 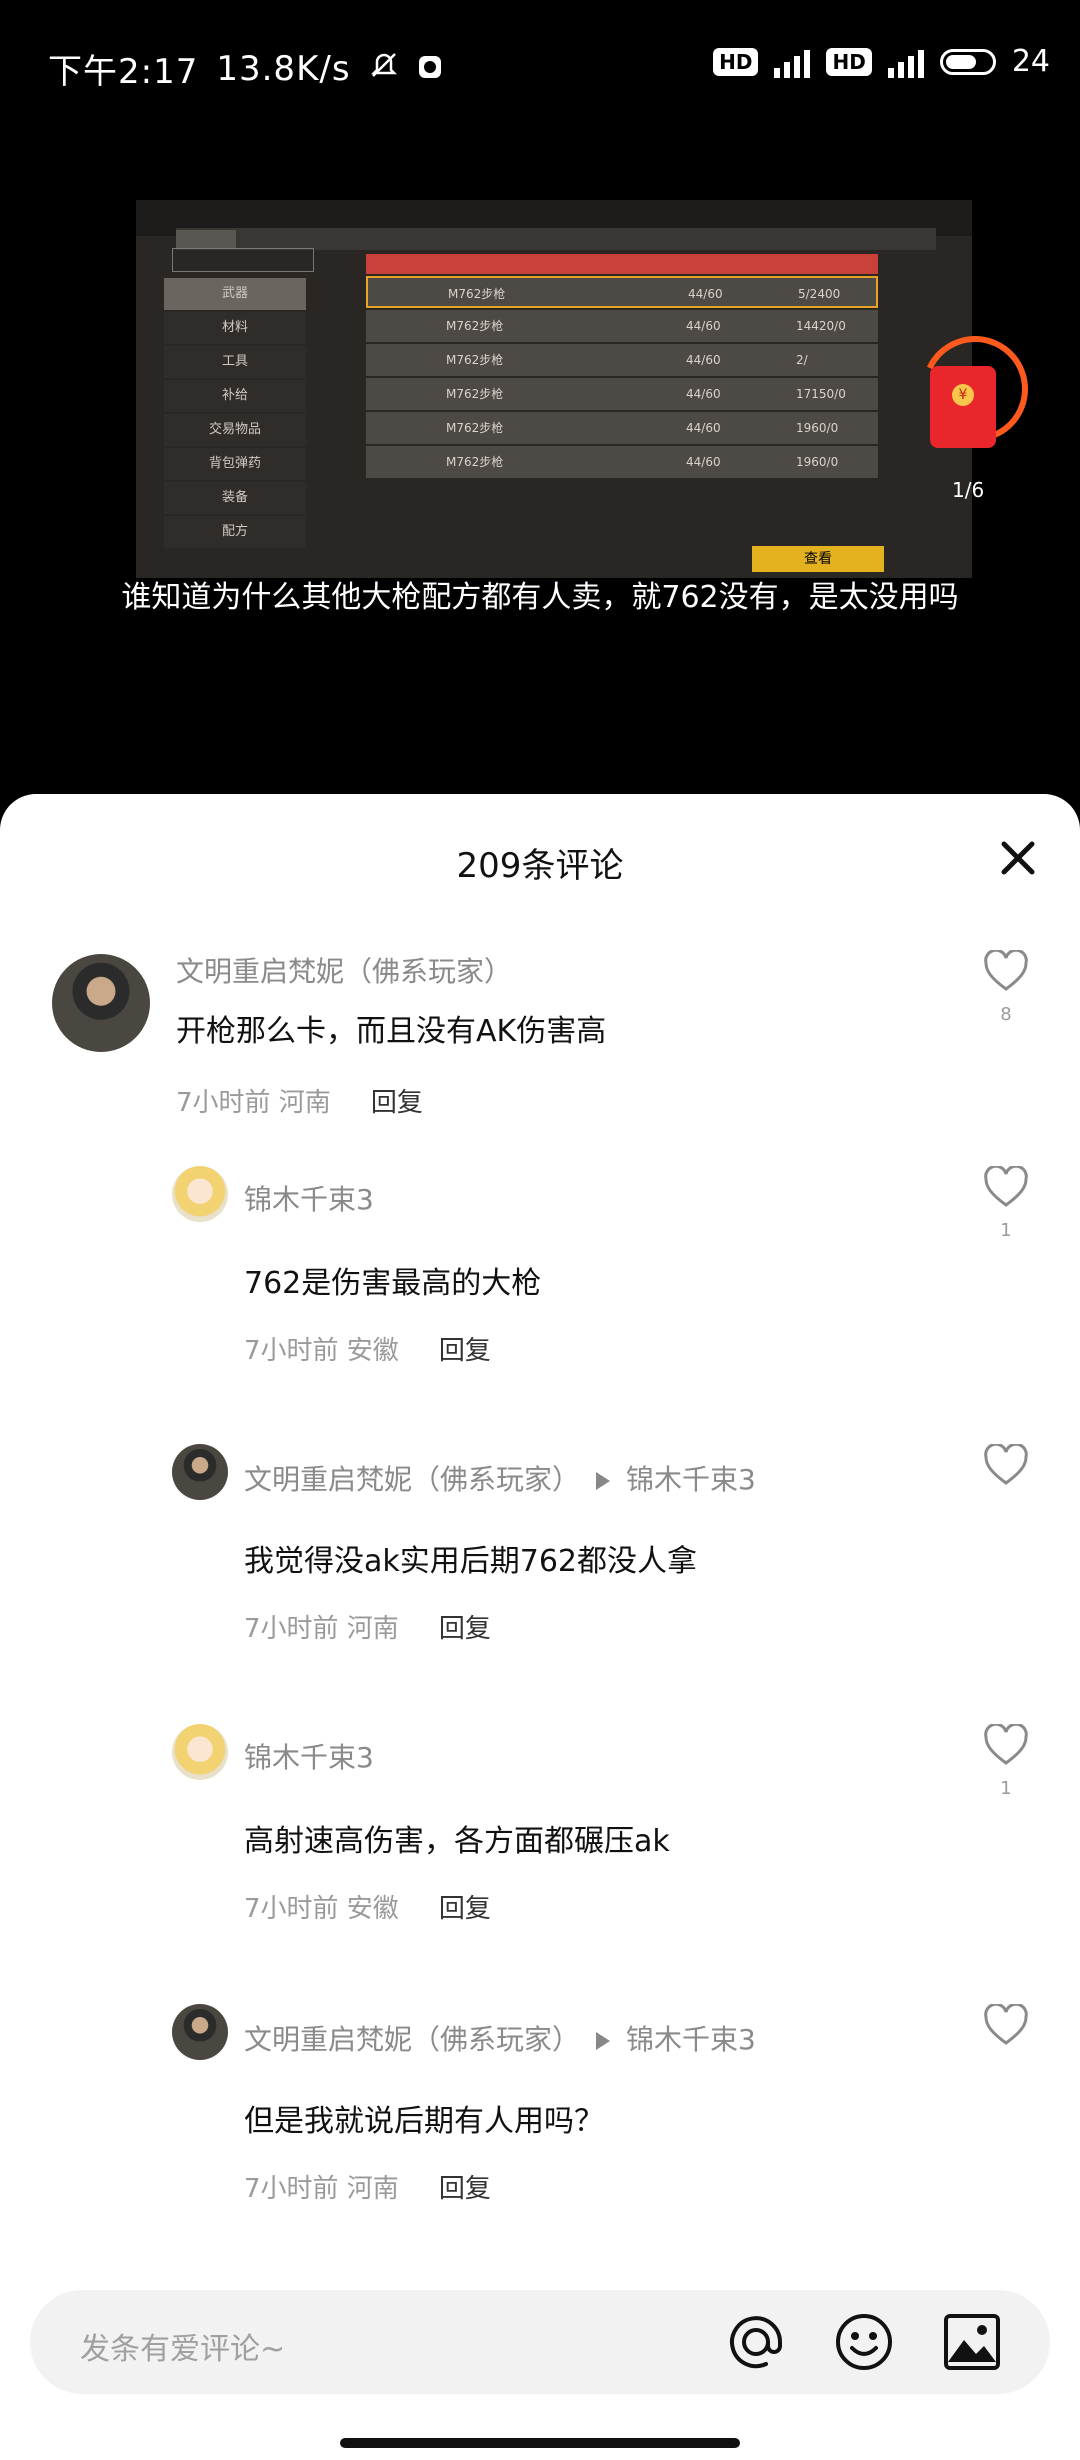 What do you see at coordinates (1018, 858) in the screenshot?
I see `close-icon` at bounding box center [1018, 858].